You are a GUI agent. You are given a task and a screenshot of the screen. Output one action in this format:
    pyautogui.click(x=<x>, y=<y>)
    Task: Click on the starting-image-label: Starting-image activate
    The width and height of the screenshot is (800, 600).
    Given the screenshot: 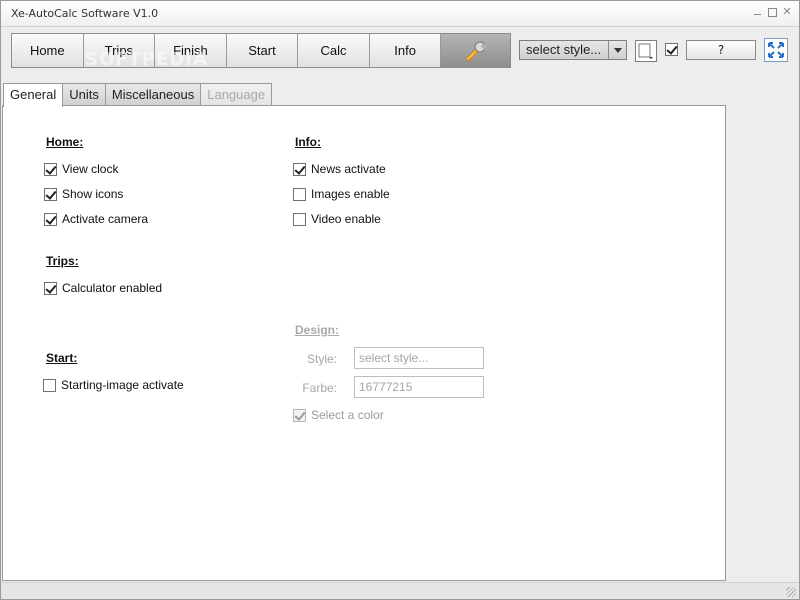 What is the action you would take?
    pyautogui.click(x=122, y=385)
    